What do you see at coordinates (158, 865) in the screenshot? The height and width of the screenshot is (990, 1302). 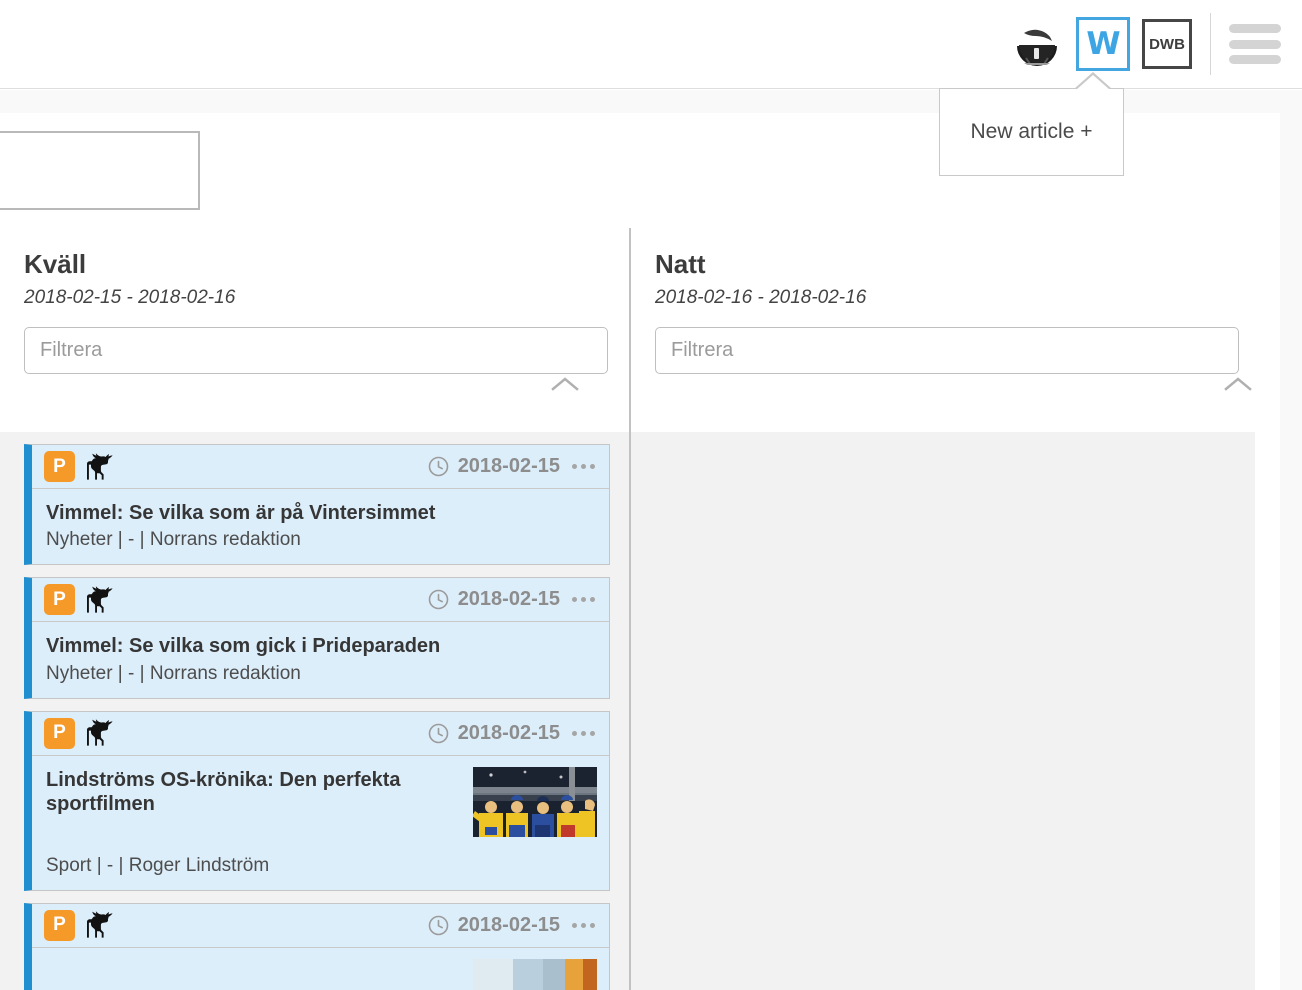 I see `article-meta: Sport | - | Roger Lindström` at bounding box center [158, 865].